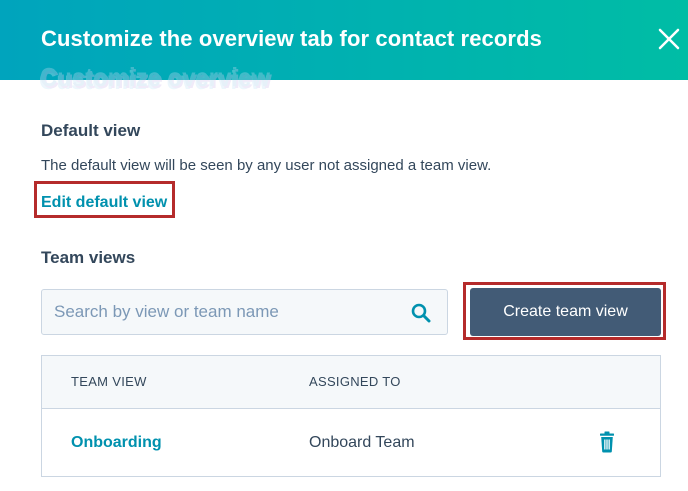  I want to click on trash-icon, so click(607, 442).